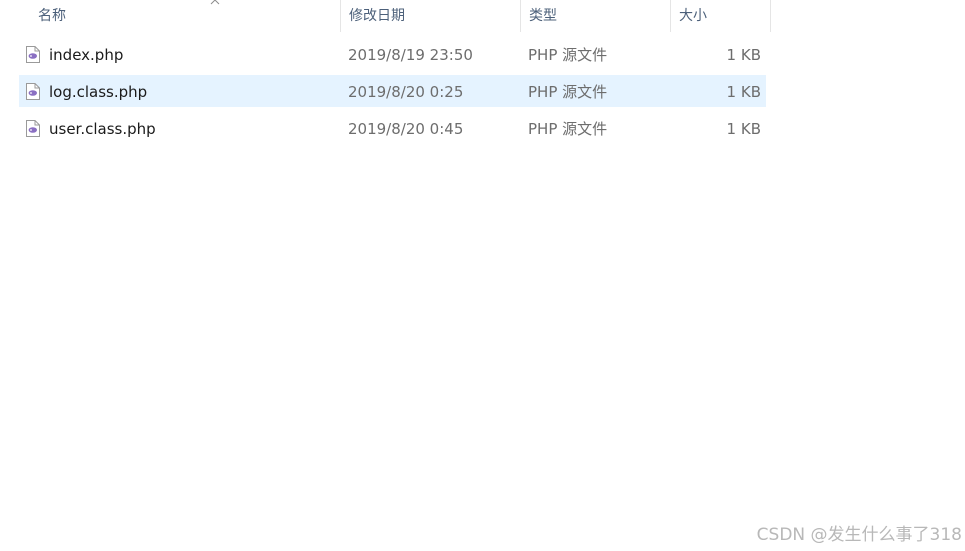 The width and height of the screenshot is (965, 551). What do you see at coordinates (406, 129) in the screenshot?
I see `file-modified-date: 2019/8/20 0:45` at bounding box center [406, 129].